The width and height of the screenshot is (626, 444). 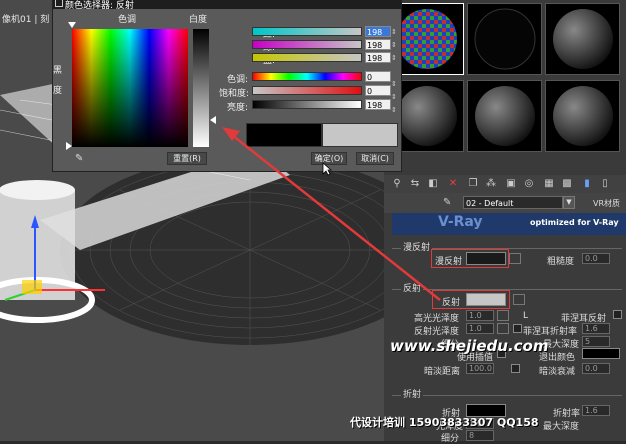 I want to click on annotation-arrow, so click(x=331, y=214).